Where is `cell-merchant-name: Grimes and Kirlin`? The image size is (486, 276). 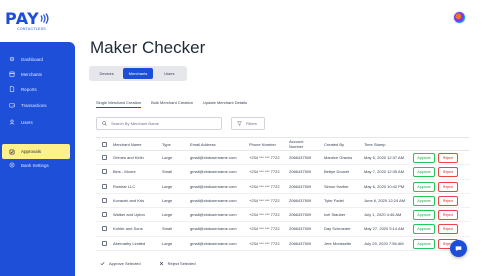 cell-merchant-name: Grimes and Kirlin is located at coordinates (128, 157).